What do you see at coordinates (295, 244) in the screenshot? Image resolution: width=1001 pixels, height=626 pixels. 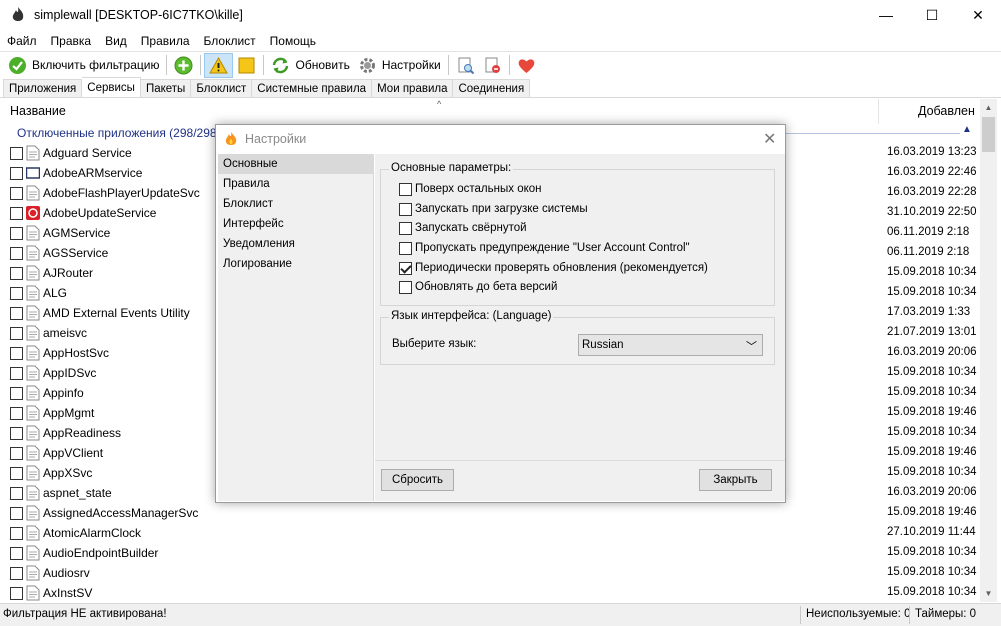 I see `nav-item-notifications: Уведомления` at bounding box center [295, 244].